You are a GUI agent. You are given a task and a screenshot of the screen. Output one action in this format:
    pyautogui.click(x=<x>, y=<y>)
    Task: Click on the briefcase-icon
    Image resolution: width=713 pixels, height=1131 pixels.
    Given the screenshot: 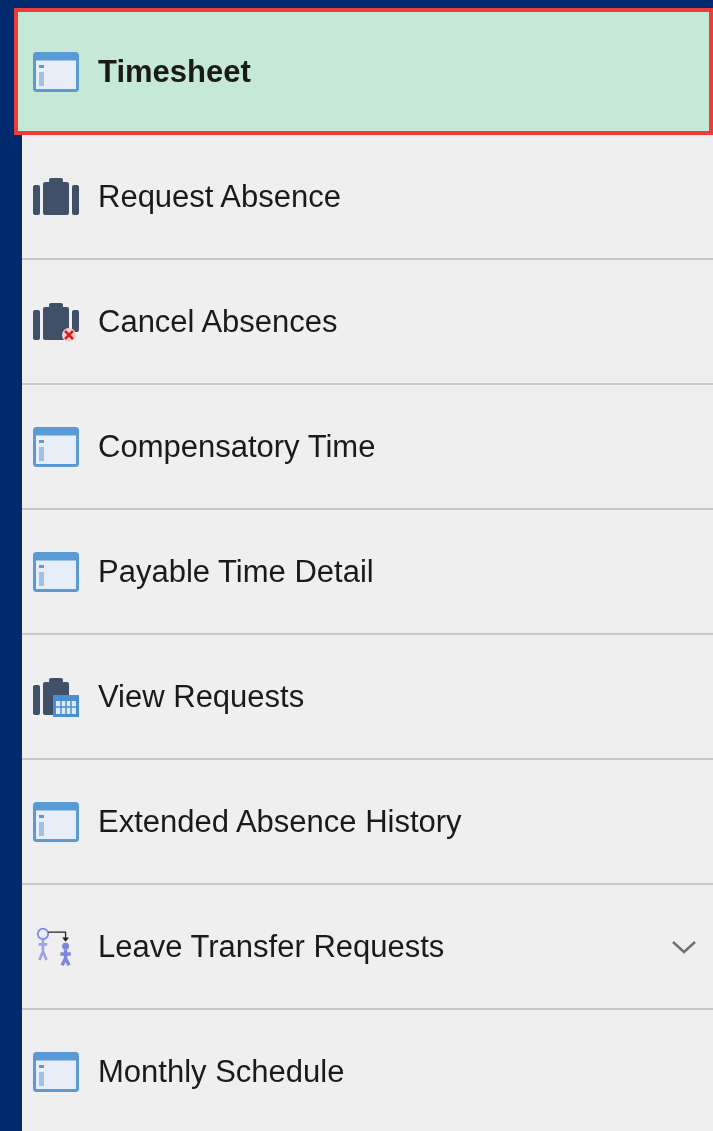 What is the action you would take?
    pyautogui.click(x=56, y=196)
    